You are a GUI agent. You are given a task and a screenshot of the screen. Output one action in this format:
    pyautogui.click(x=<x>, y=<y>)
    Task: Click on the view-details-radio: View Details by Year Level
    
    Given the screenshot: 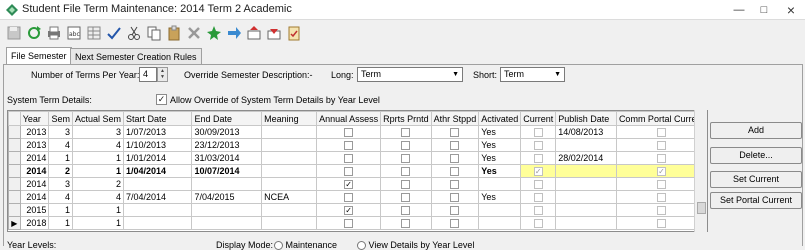 What is the action you would take?
    pyautogui.click(x=415, y=245)
    